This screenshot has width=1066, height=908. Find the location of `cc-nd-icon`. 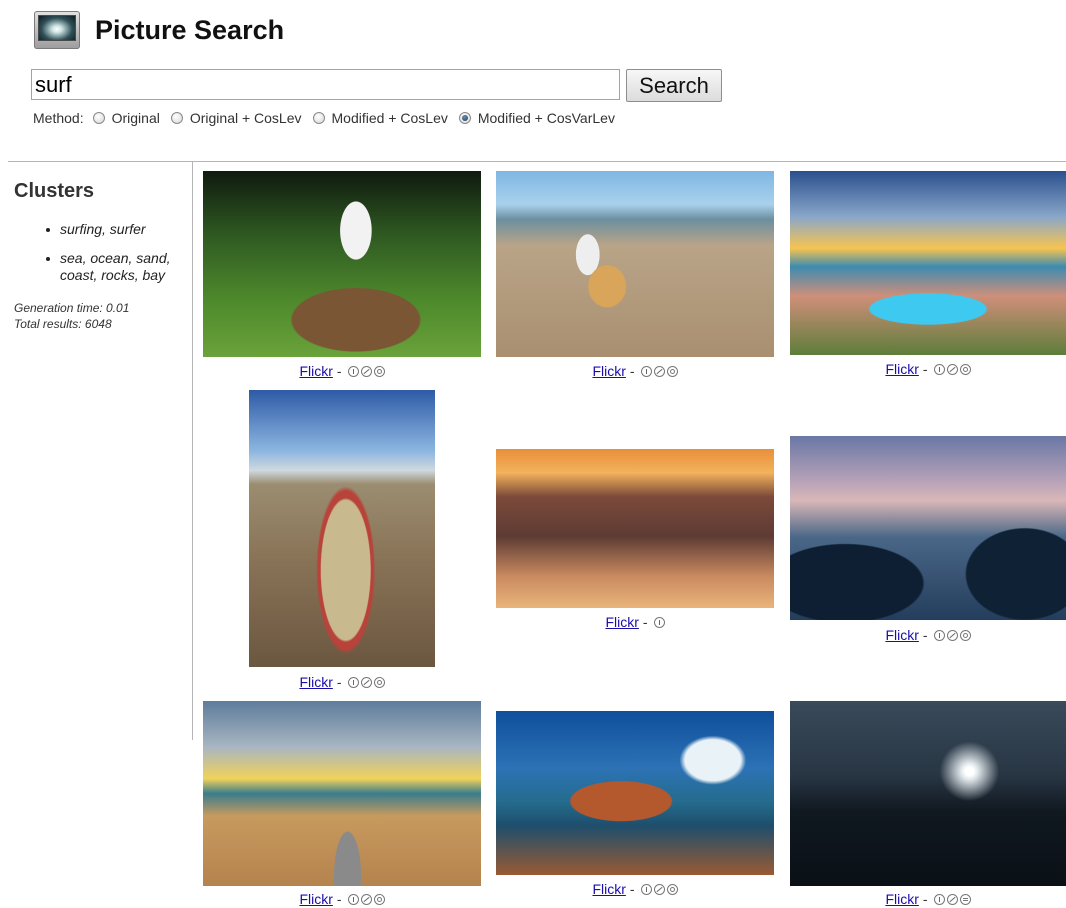

cc-nd-icon is located at coordinates (965, 899).